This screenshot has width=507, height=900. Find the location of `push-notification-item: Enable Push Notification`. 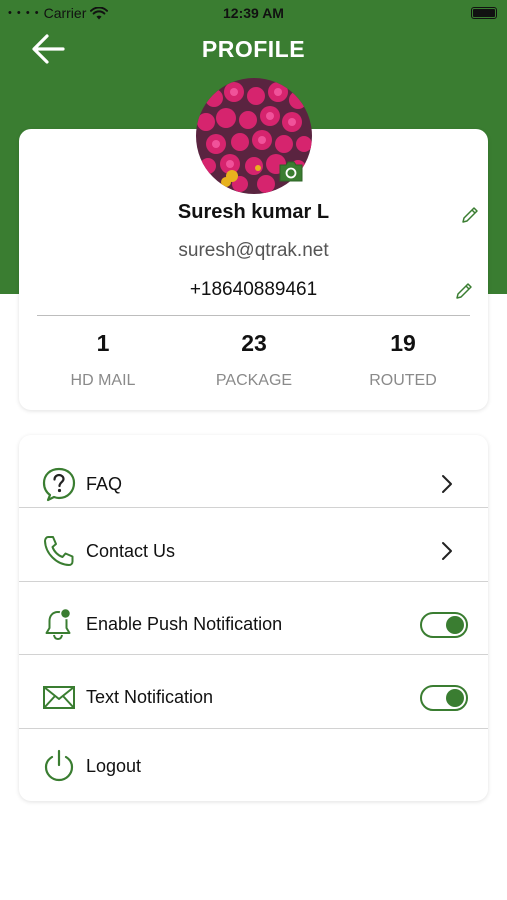

push-notification-item: Enable Push Notification is located at coordinates (253, 624).